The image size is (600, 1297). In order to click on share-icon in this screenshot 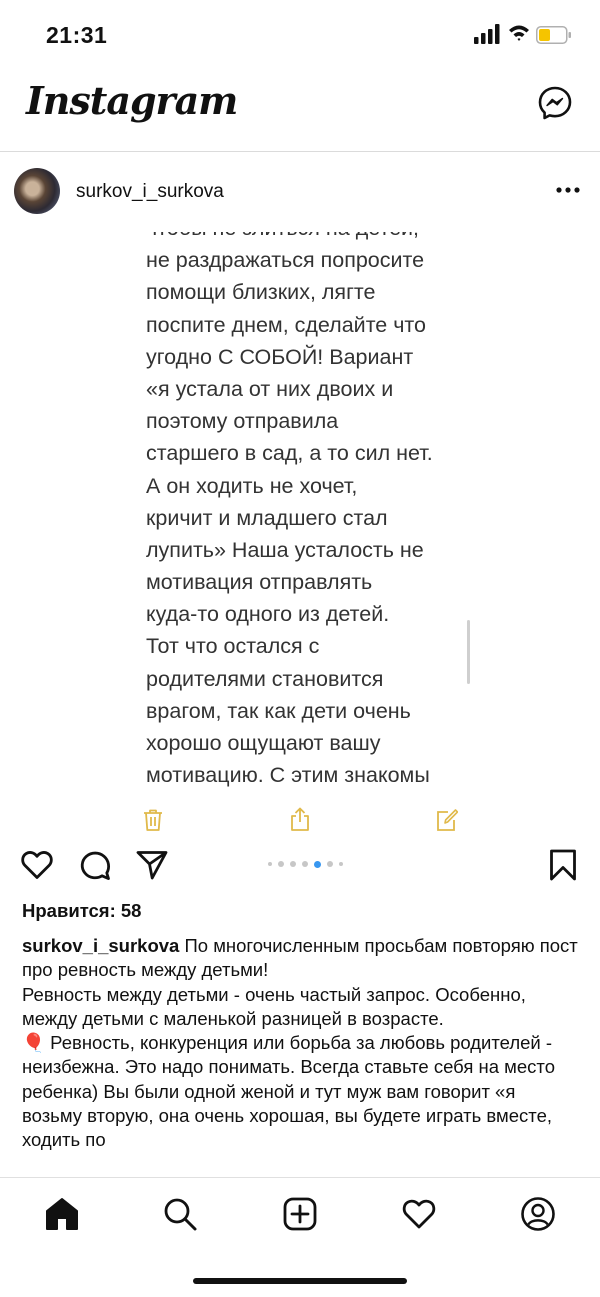, I will do `click(300, 819)`.